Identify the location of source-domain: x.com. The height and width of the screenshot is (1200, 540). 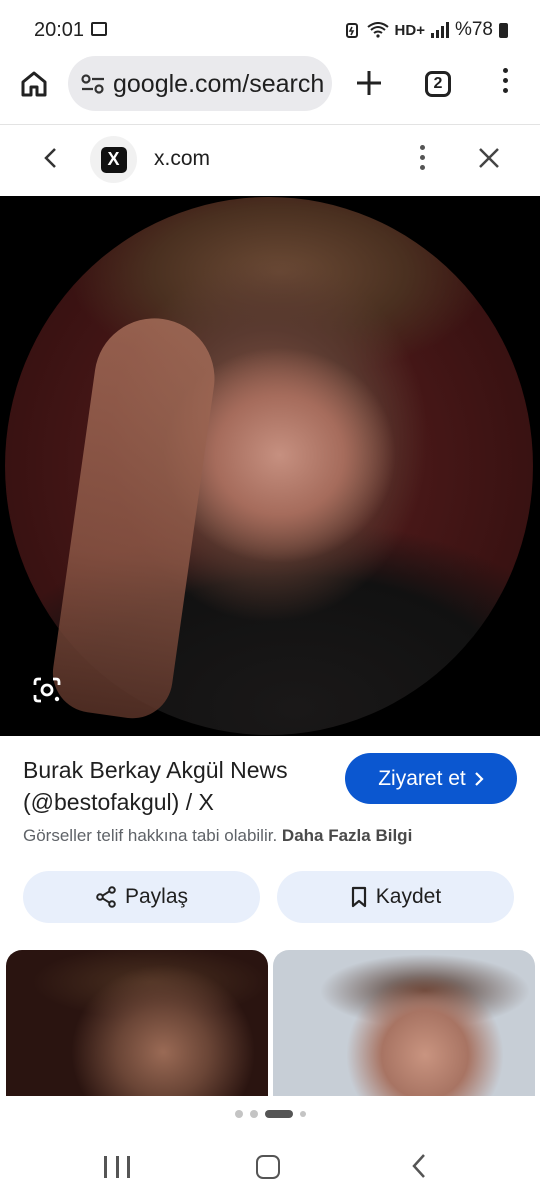
(182, 159).